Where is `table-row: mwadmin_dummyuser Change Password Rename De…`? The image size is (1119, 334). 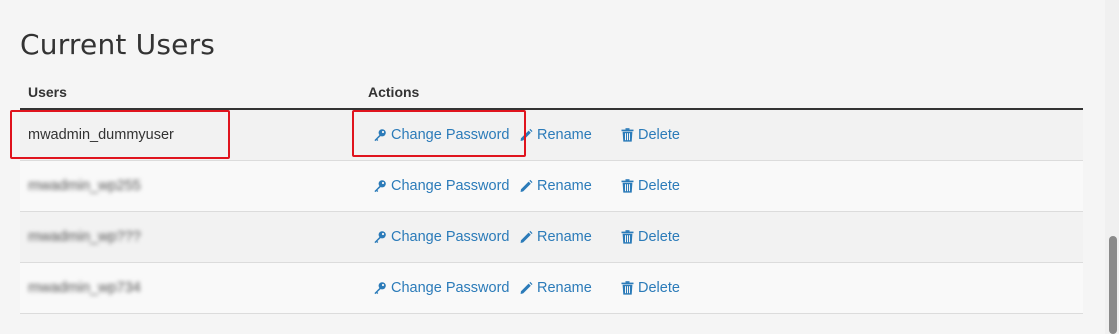
table-row: mwadmin_dummyuser Change Password Rename De… is located at coordinates (551, 135).